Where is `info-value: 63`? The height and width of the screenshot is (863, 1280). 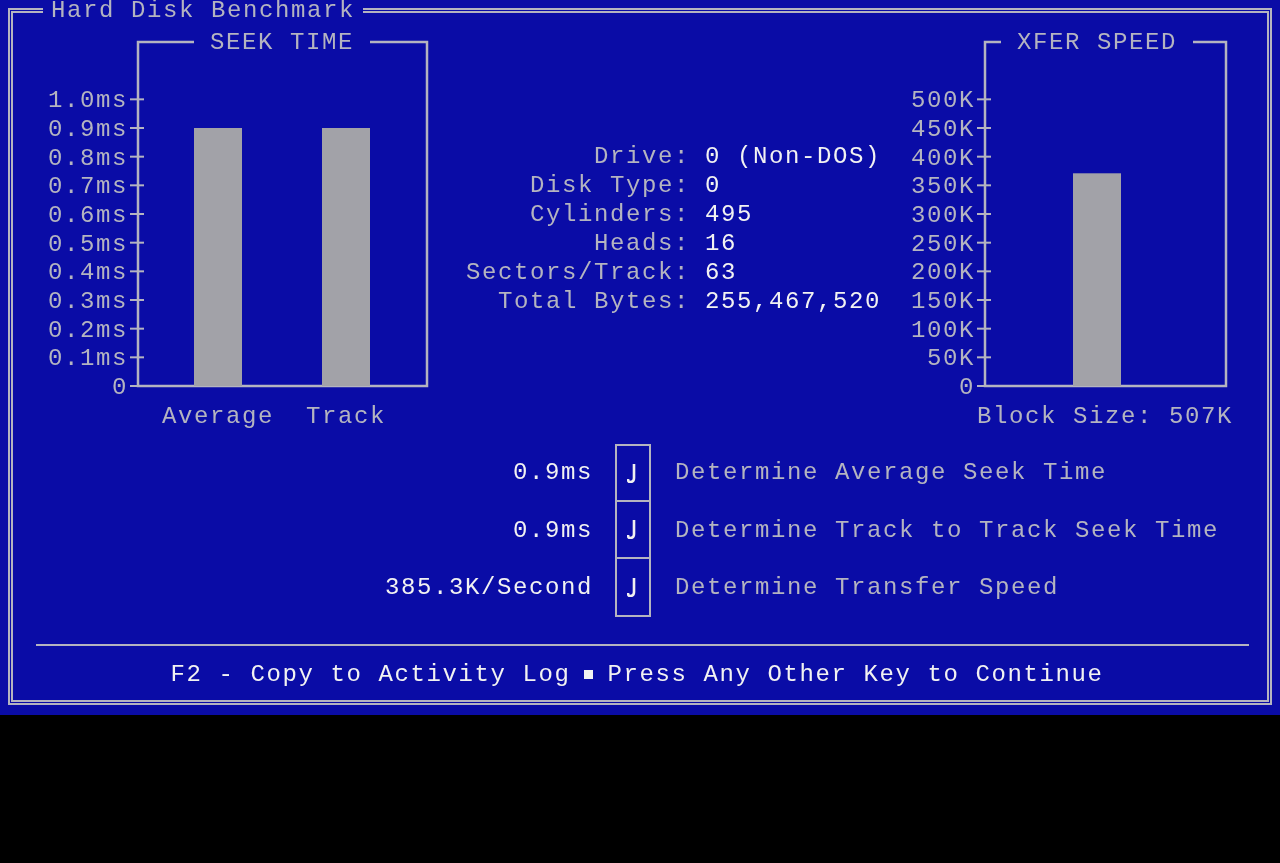 info-value: 63 is located at coordinates (721, 272).